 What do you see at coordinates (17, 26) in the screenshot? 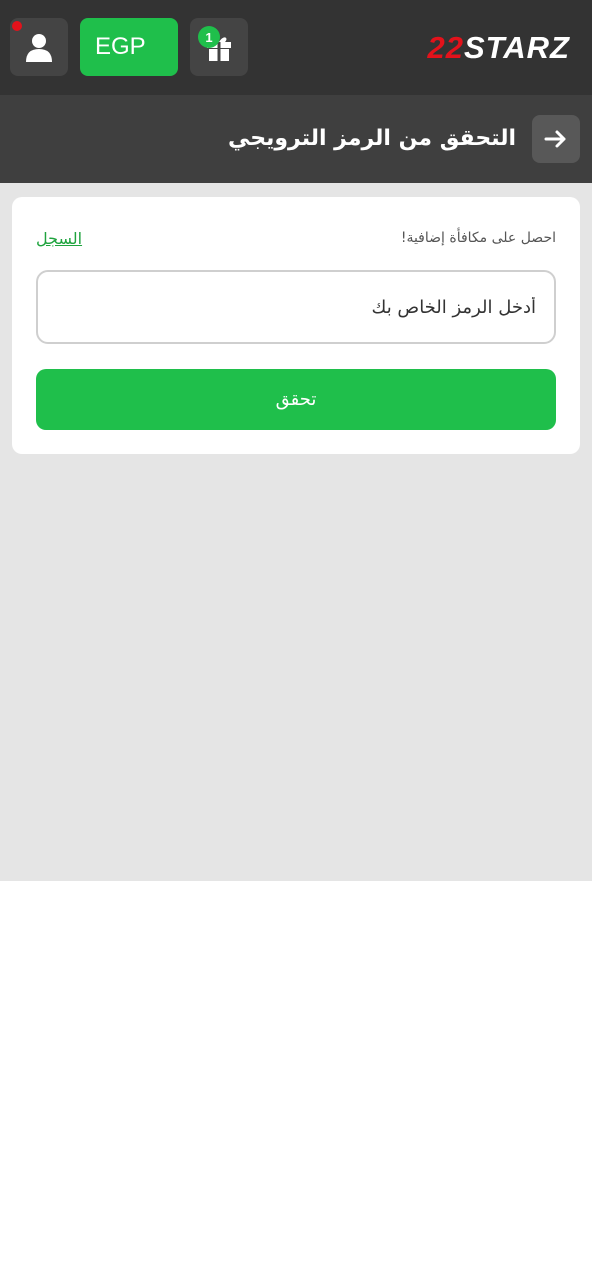
I see `notification-dot` at bounding box center [17, 26].